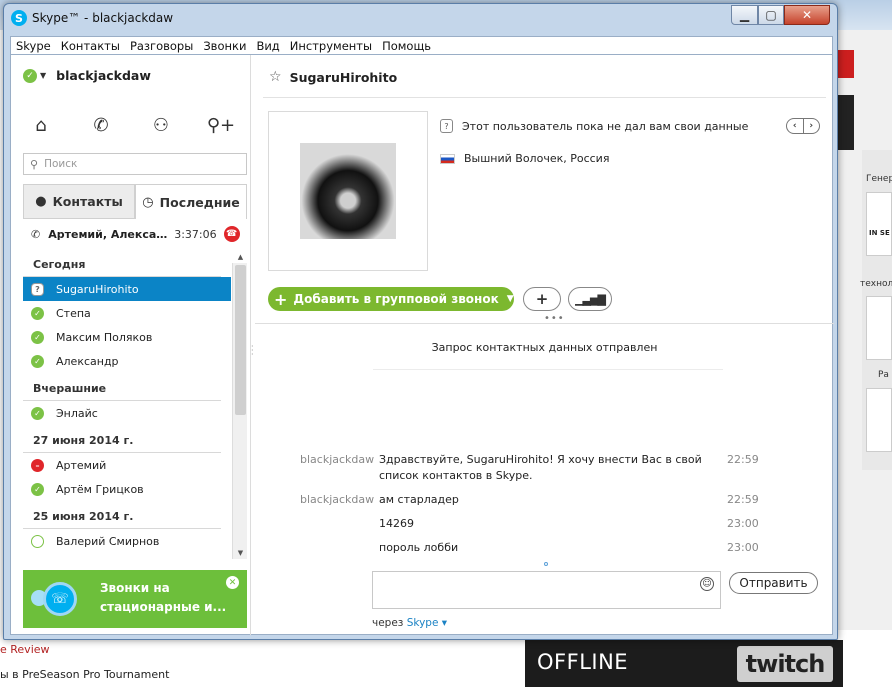 This screenshot has height=687, width=892. Describe the element at coordinates (773, 583) in the screenshot. I see `send-button: Отправить` at that location.